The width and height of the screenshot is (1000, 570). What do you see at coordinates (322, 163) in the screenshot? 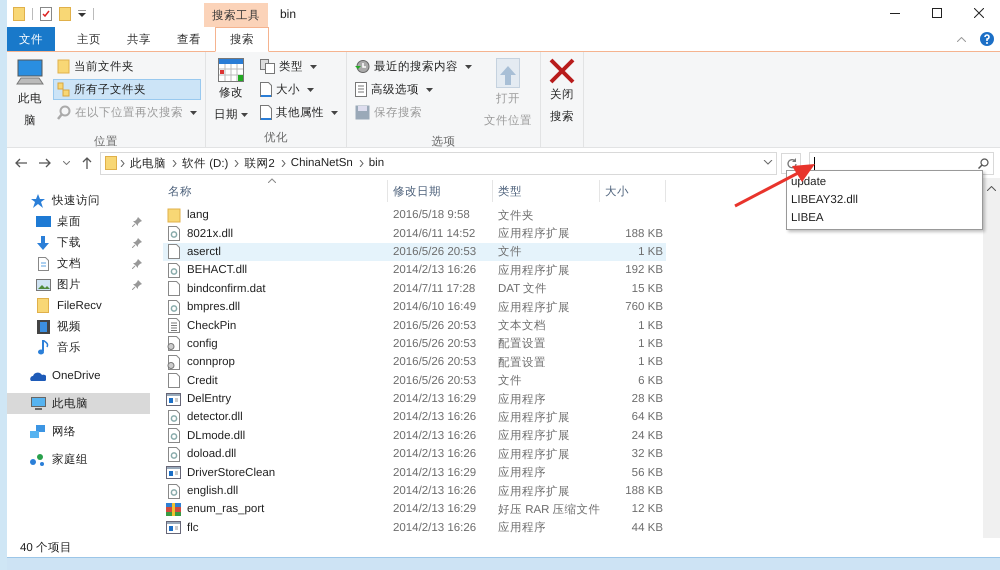
I see `breadcrumb: ChinaNetSn` at bounding box center [322, 163].